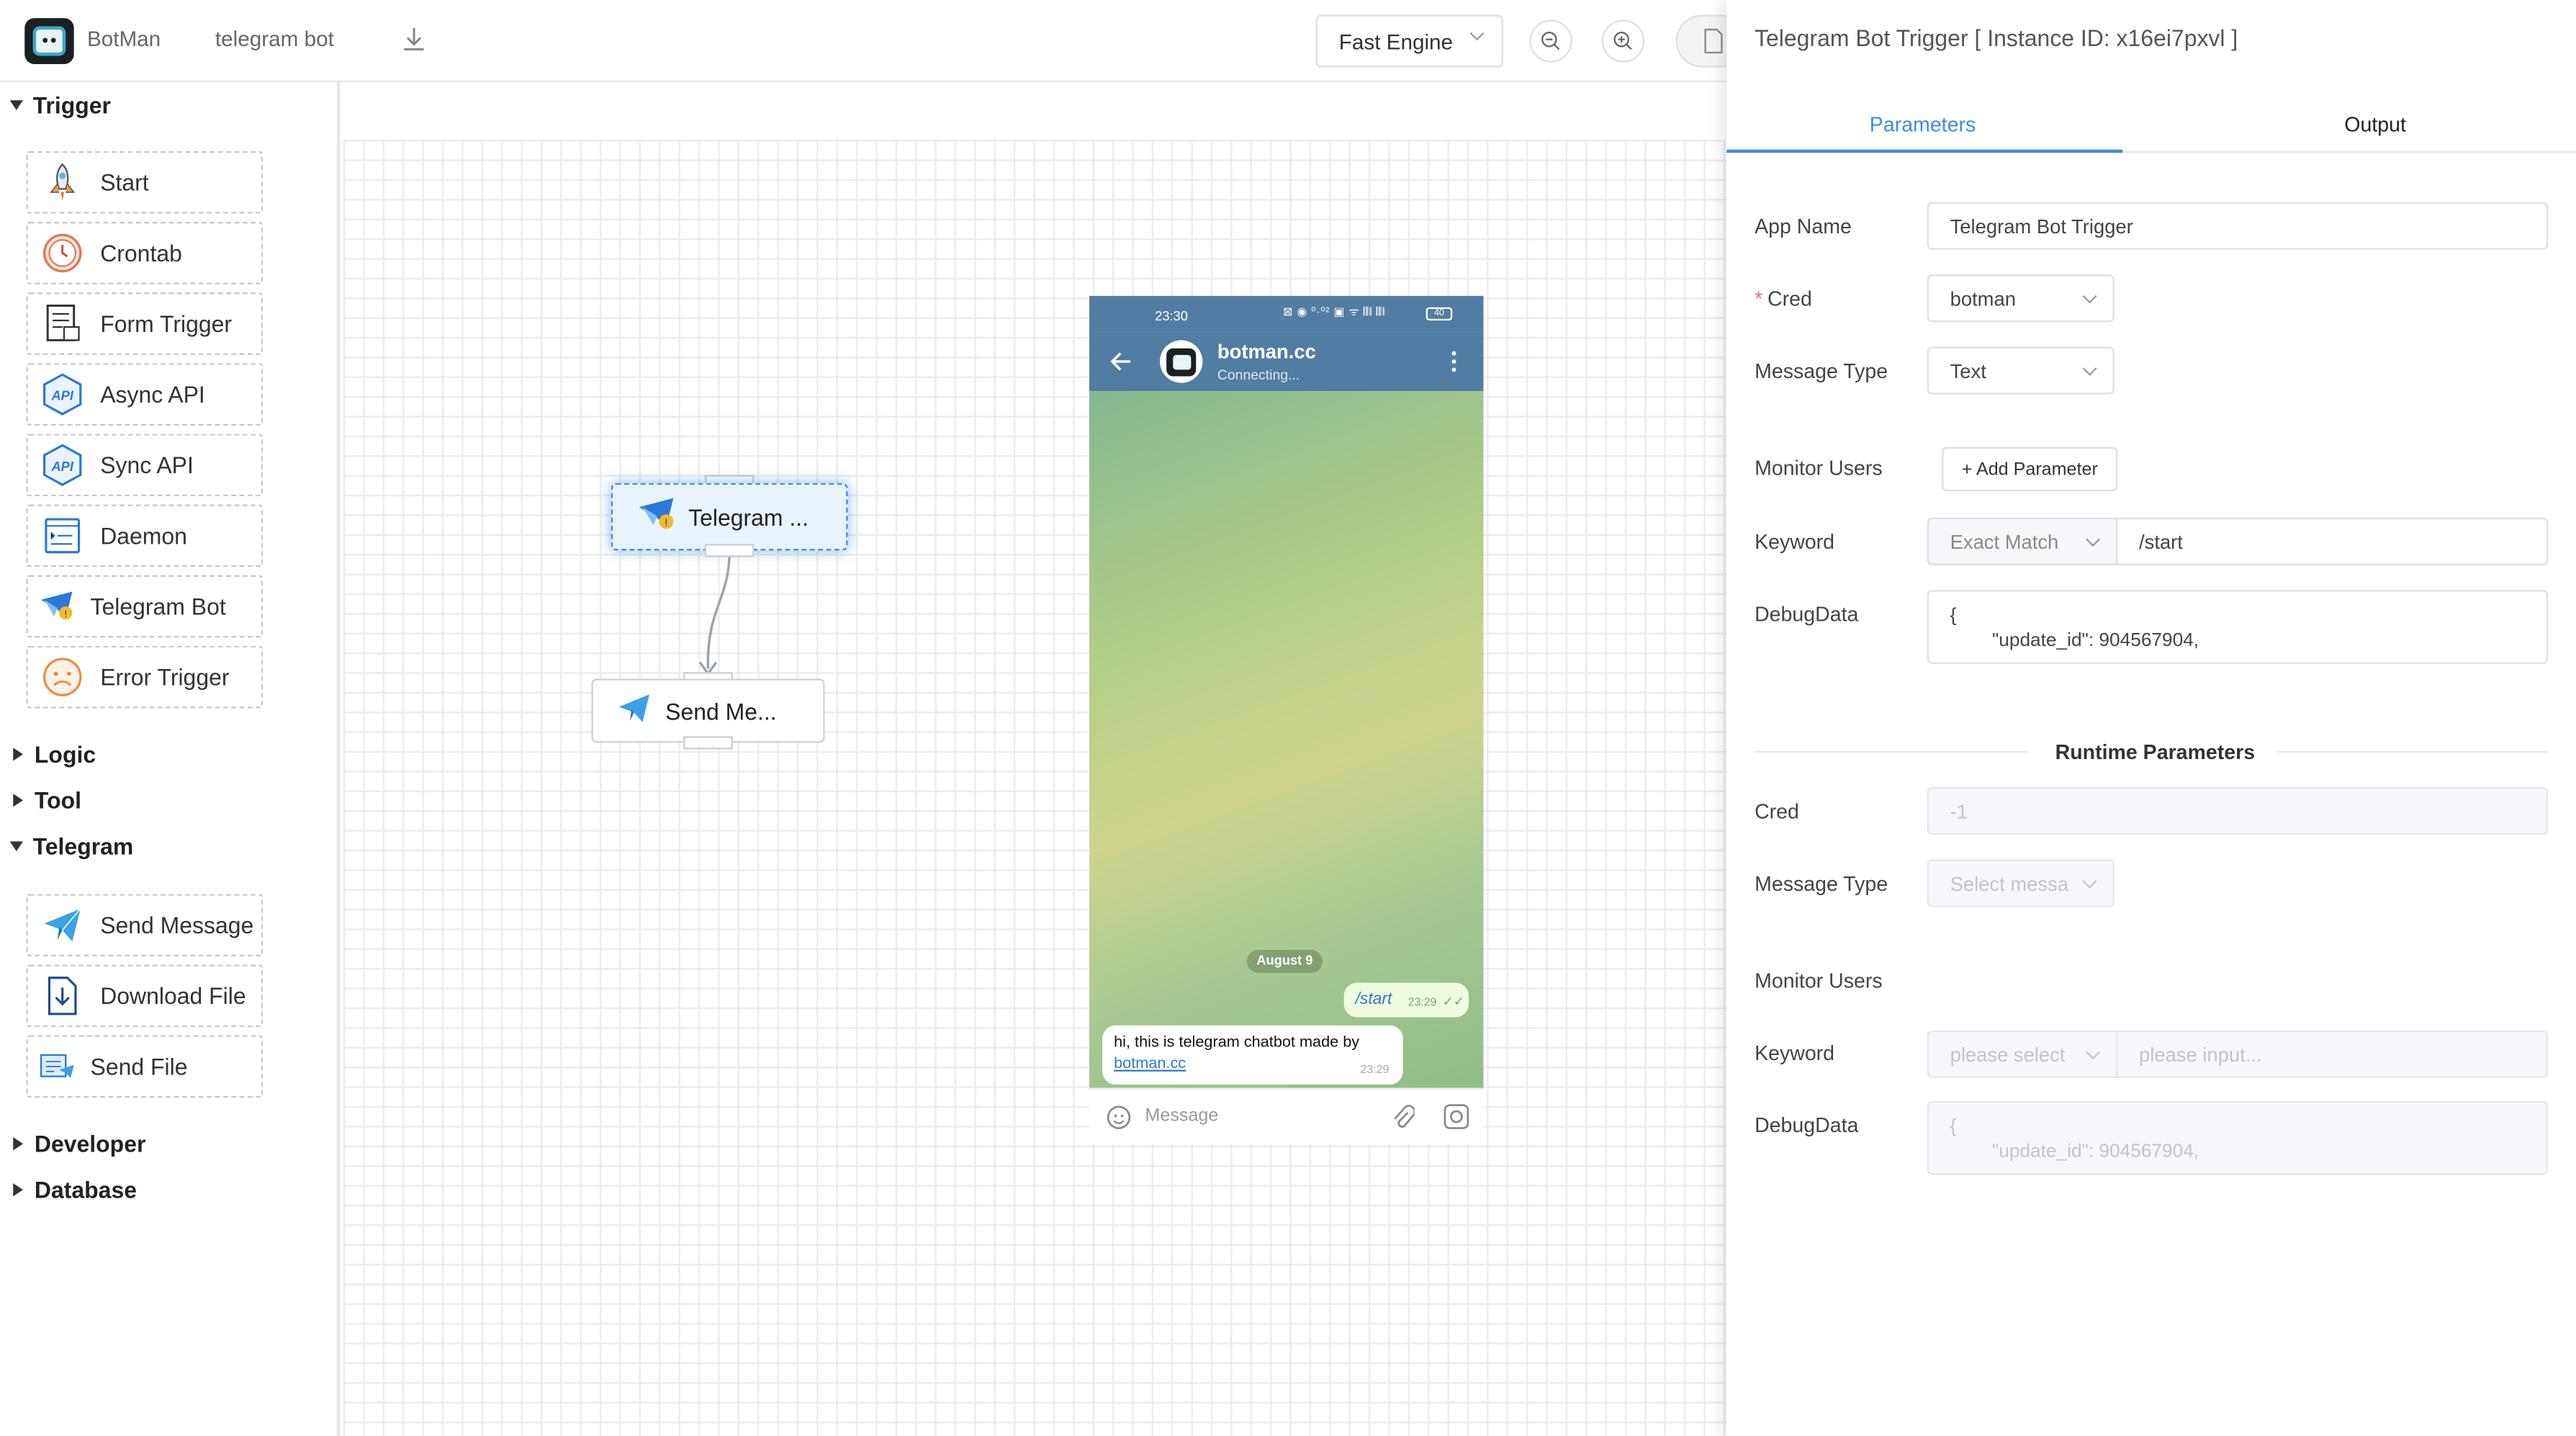 The image size is (2576, 1436). I want to click on palette-item-crontab: Crontab, so click(145, 253).